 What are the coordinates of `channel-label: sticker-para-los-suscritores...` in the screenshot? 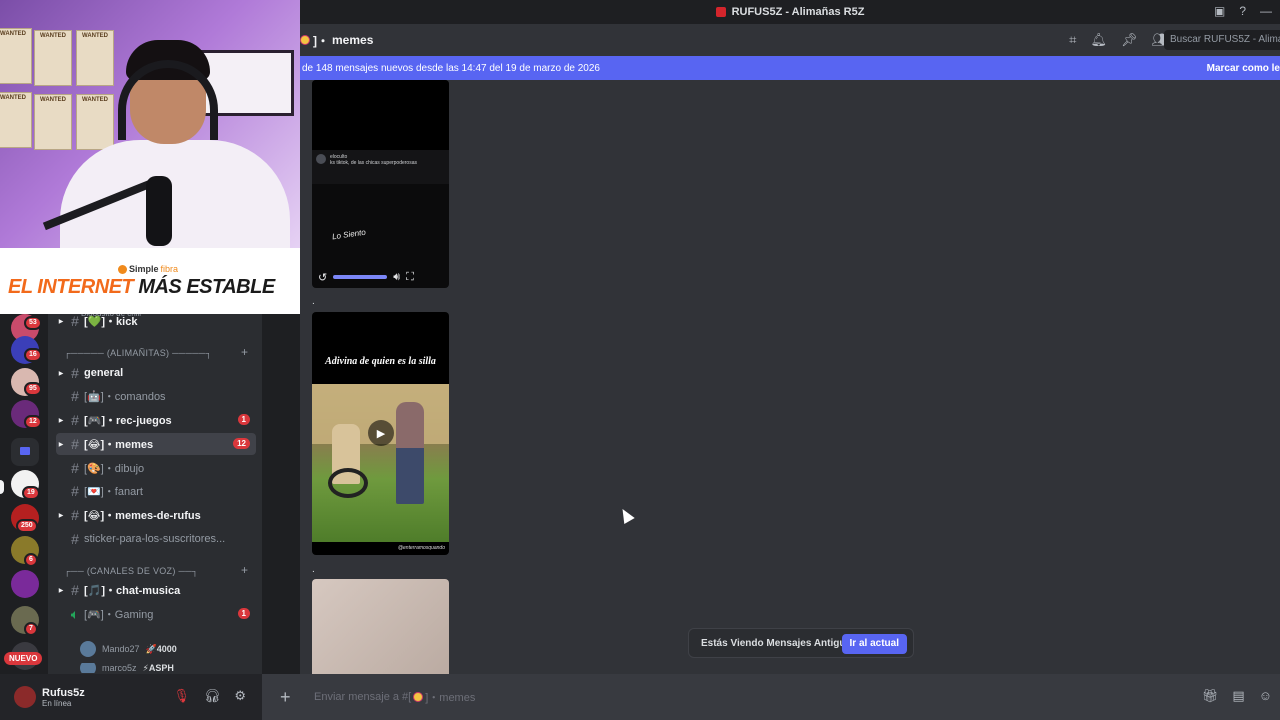 It's located at (155, 539).